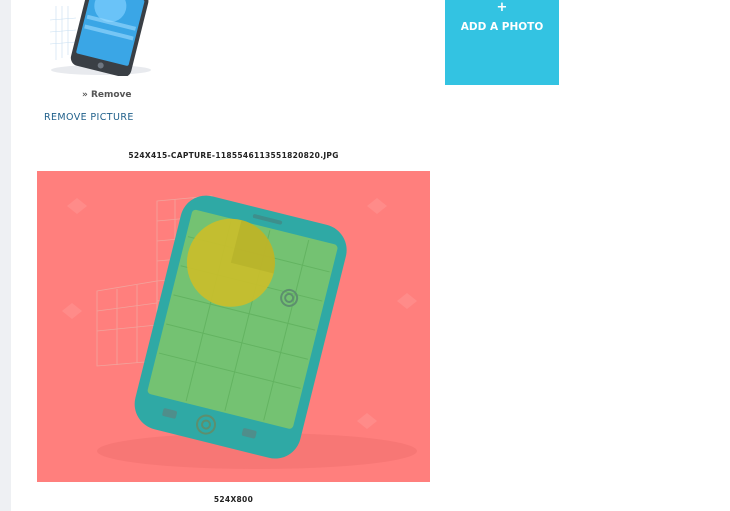 This screenshot has width=730, height=511. I want to click on image-size: 524X800, so click(233, 499).